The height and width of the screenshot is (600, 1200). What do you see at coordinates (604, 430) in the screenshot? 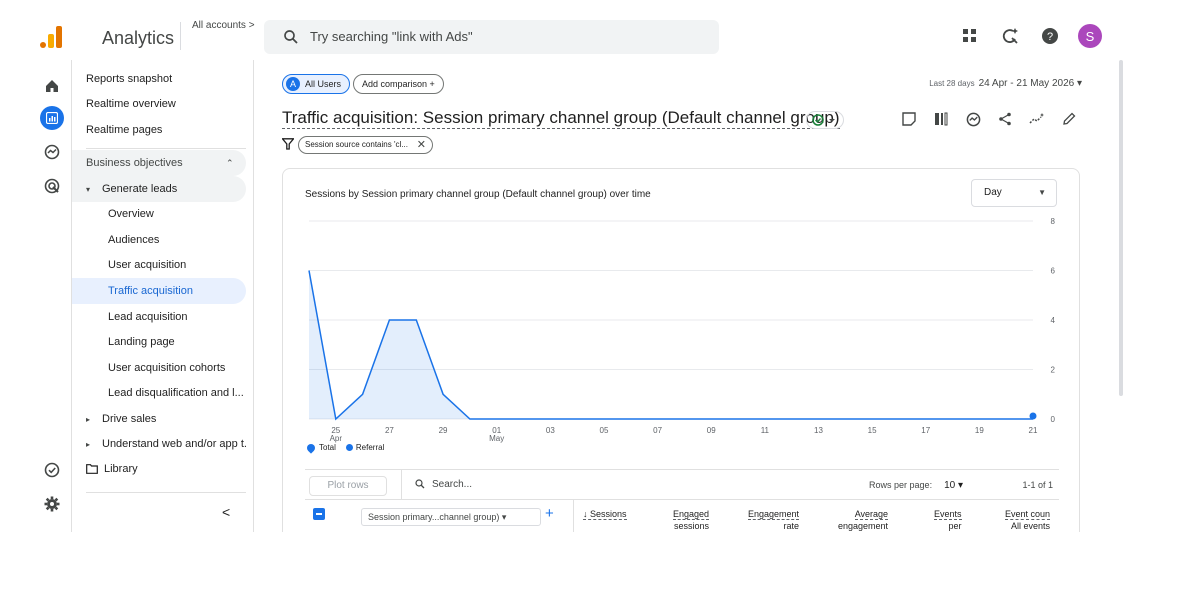
I see `x-tick-label: 05` at bounding box center [604, 430].